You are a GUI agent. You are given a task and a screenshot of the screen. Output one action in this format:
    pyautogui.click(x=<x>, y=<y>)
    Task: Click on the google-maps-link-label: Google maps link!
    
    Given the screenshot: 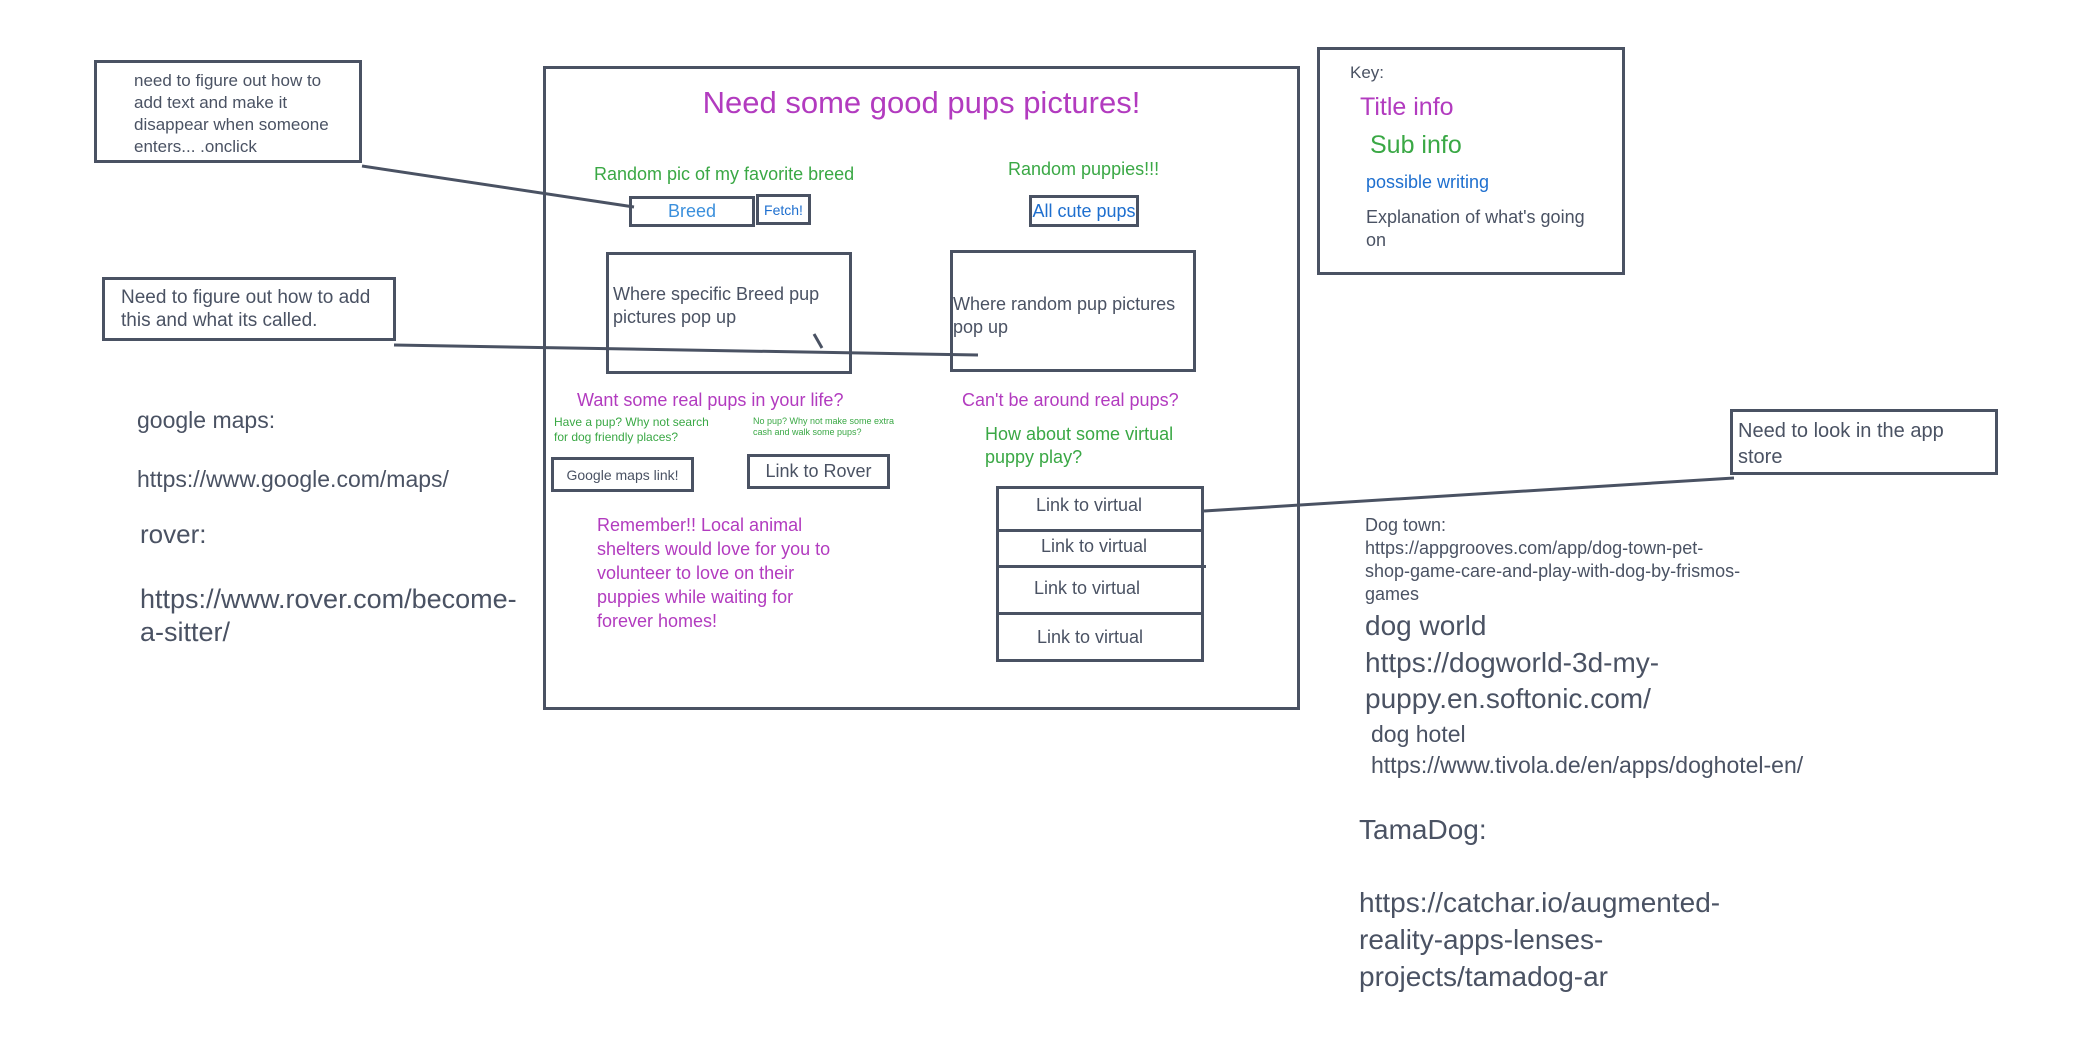 What is the action you would take?
    pyautogui.click(x=622, y=474)
    